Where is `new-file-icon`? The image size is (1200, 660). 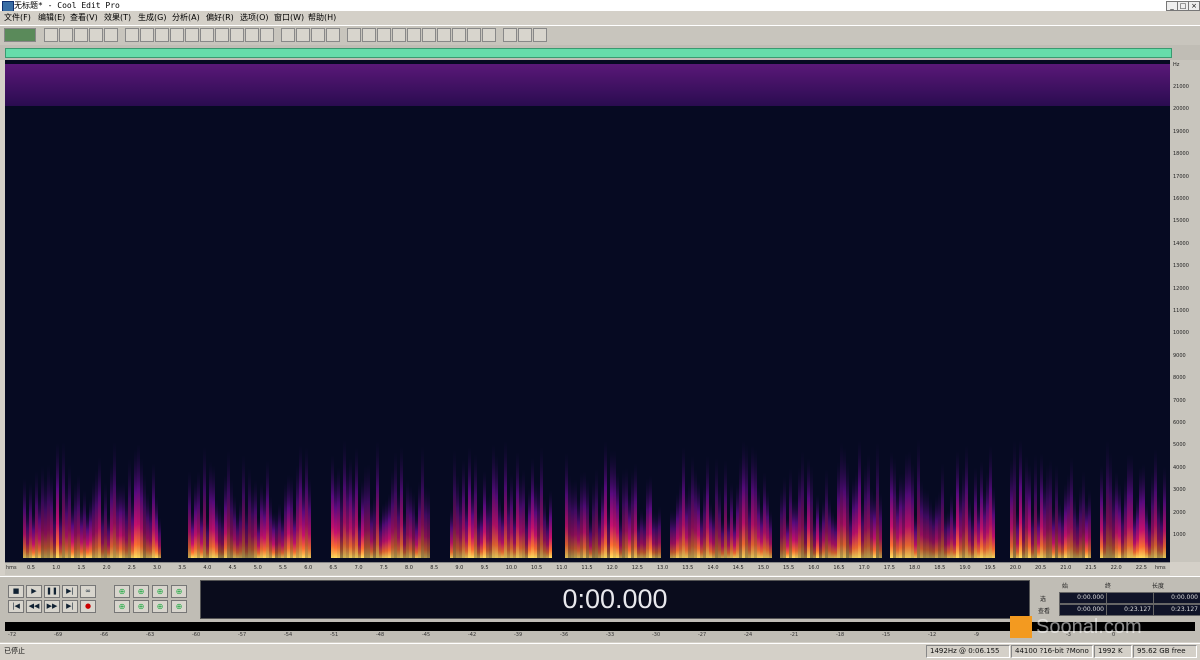
new-file-icon is located at coordinates (51, 35).